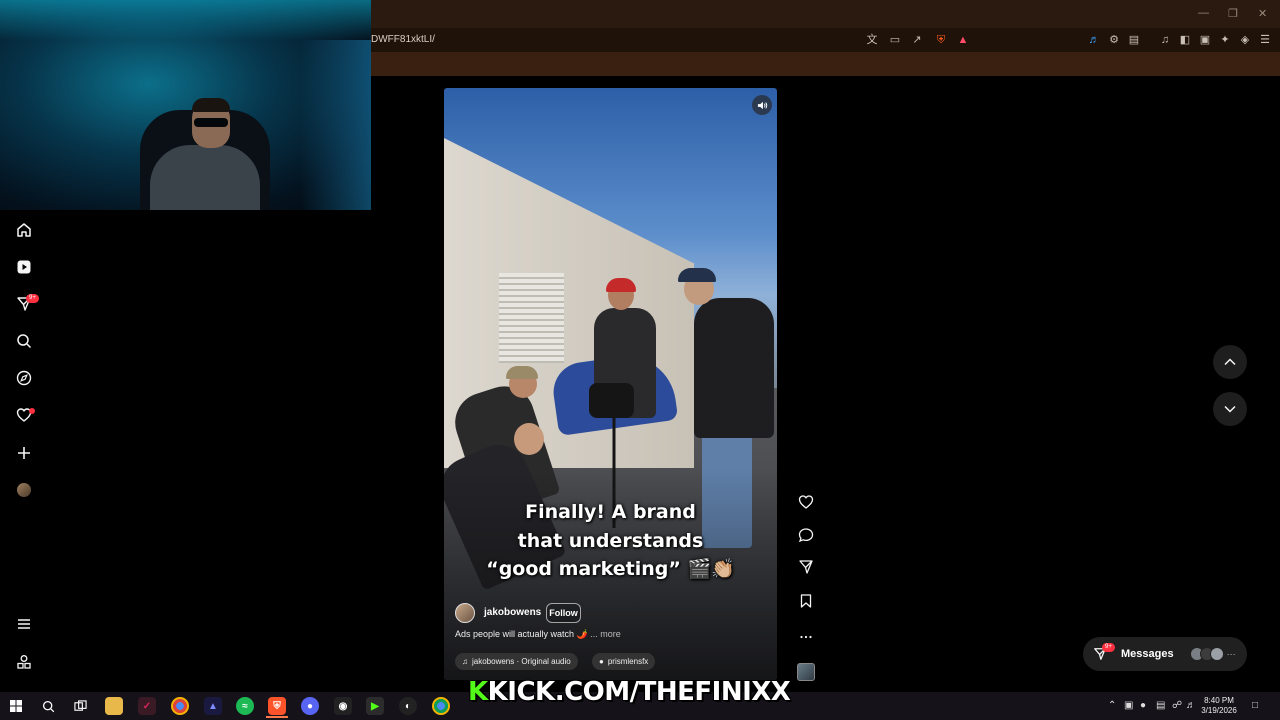 The width and height of the screenshot is (1280, 720). What do you see at coordinates (1205, 40) in the screenshot?
I see `wallet-icon: ▣` at bounding box center [1205, 40].